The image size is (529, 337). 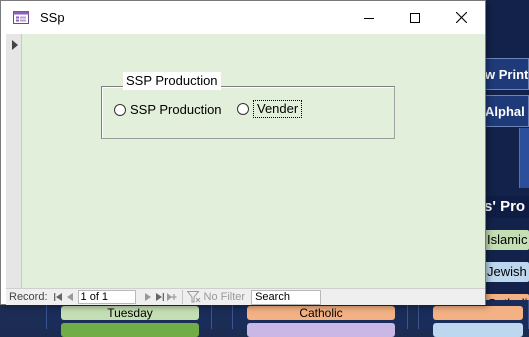 I want to click on option-vender-label: Vender, so click(x=278, y=109).